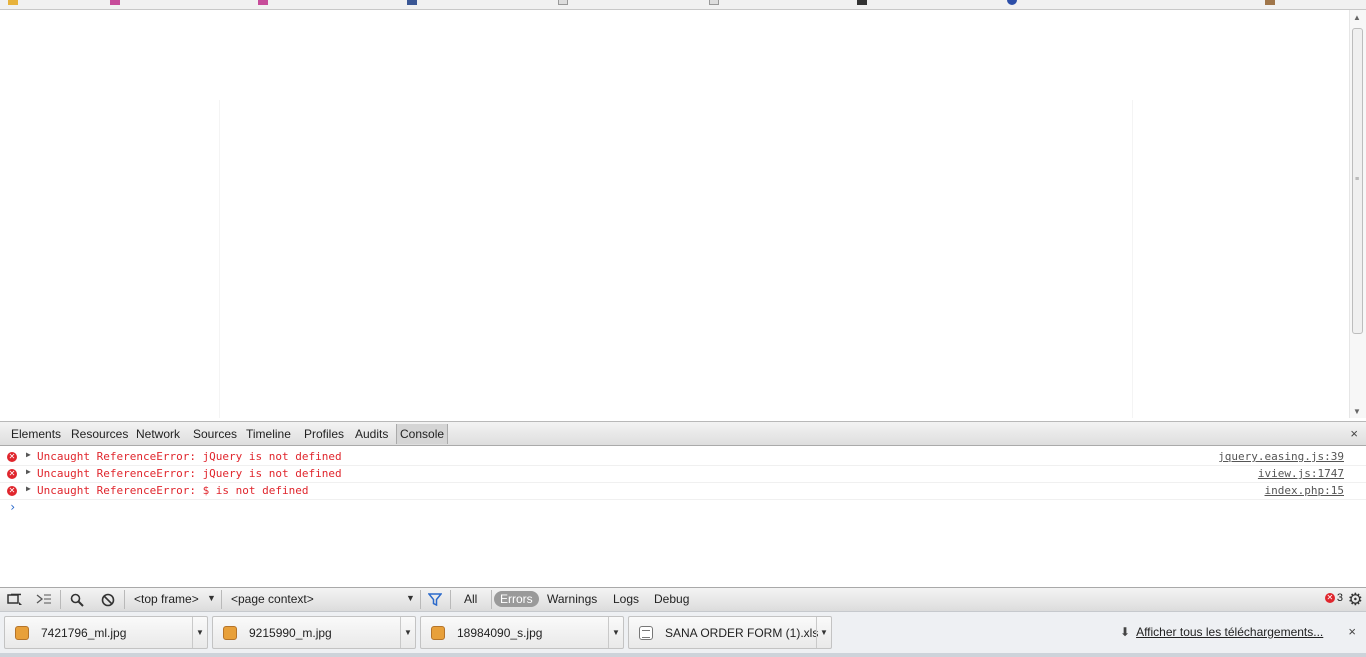  What do you see at coordinates (324, 434) in the screenshot?
I see `tab-profiles: Profiles` at bounding box center [324, 434].